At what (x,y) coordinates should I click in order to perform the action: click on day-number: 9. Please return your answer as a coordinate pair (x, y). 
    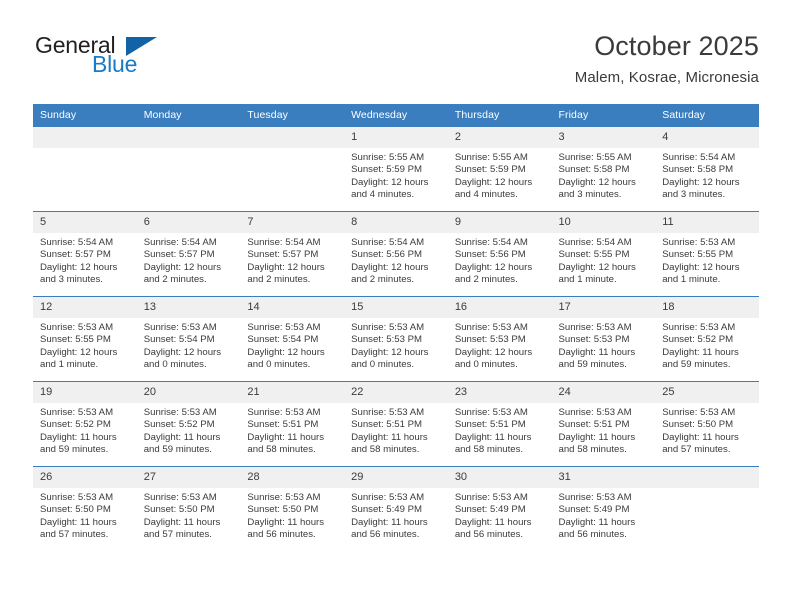
    Looking at the image, I should click on (499, 222).